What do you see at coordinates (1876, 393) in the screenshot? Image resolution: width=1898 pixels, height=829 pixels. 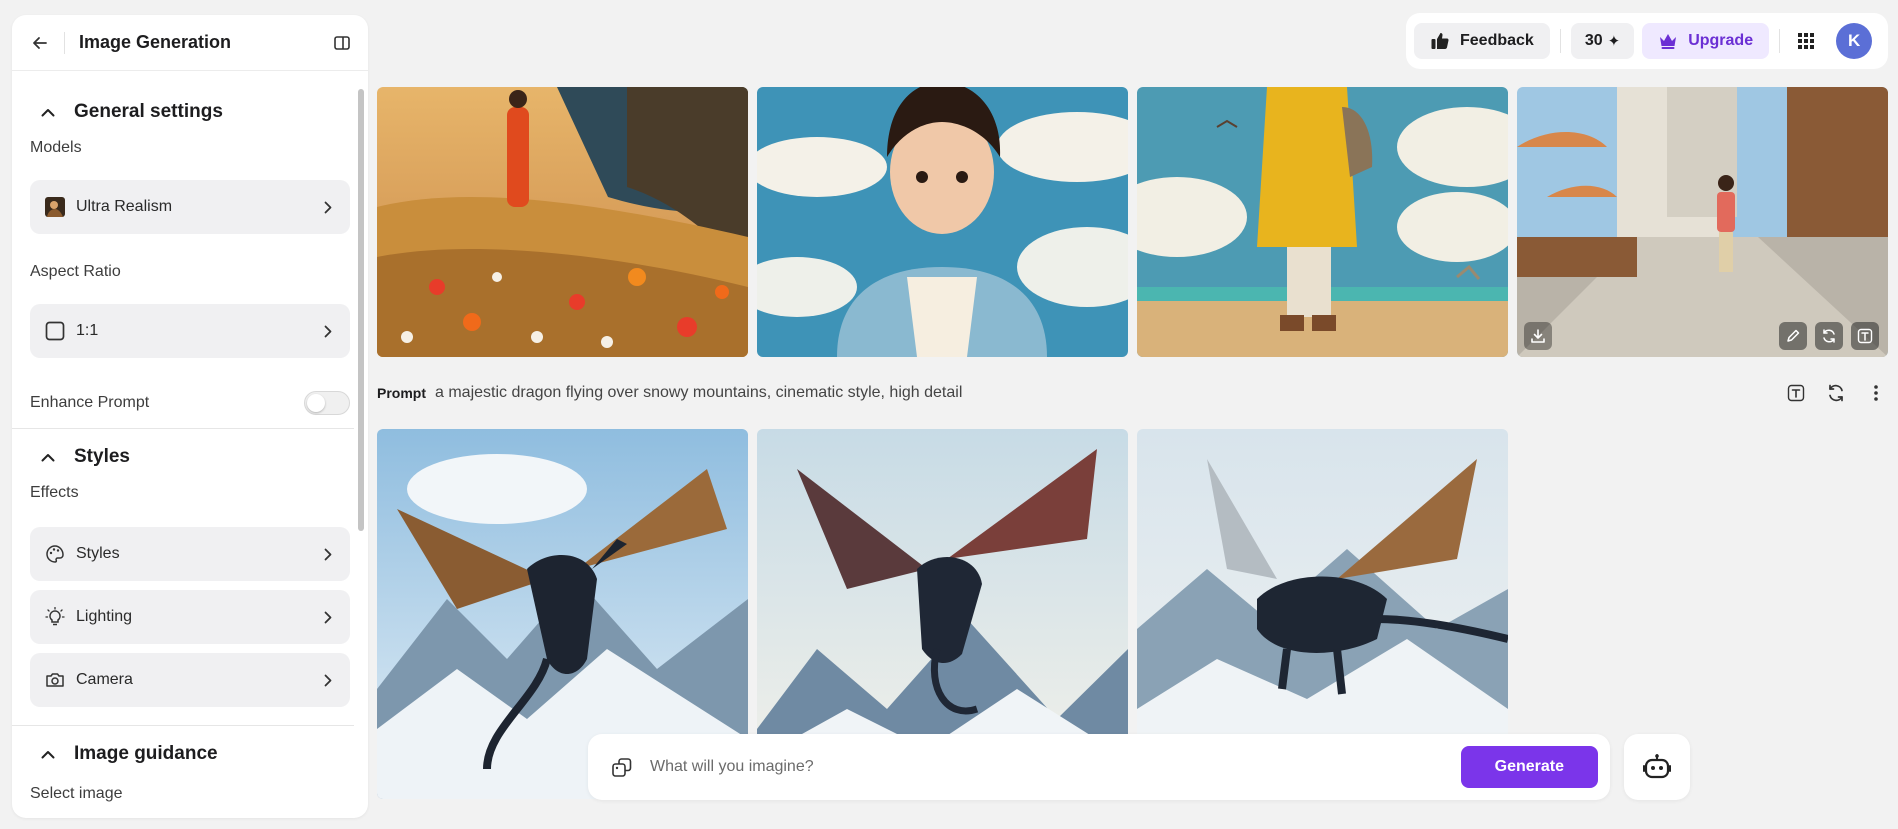 I see `more-options-icon` at bounding box center [1876, 393].